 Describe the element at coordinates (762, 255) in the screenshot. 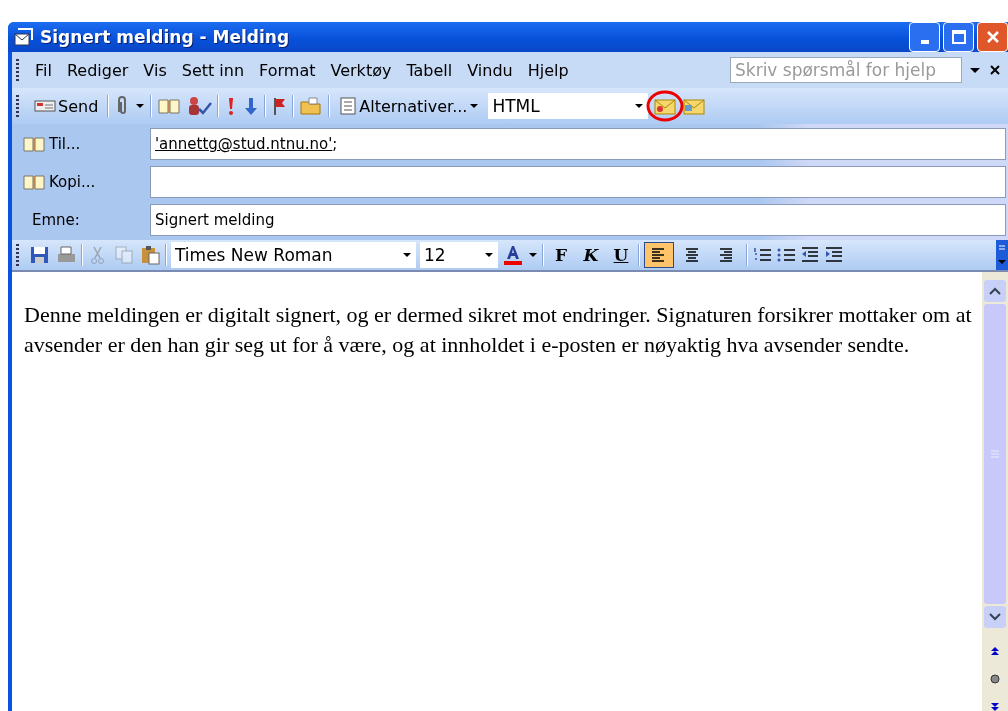

I see `numbered-list-icon` at that location.